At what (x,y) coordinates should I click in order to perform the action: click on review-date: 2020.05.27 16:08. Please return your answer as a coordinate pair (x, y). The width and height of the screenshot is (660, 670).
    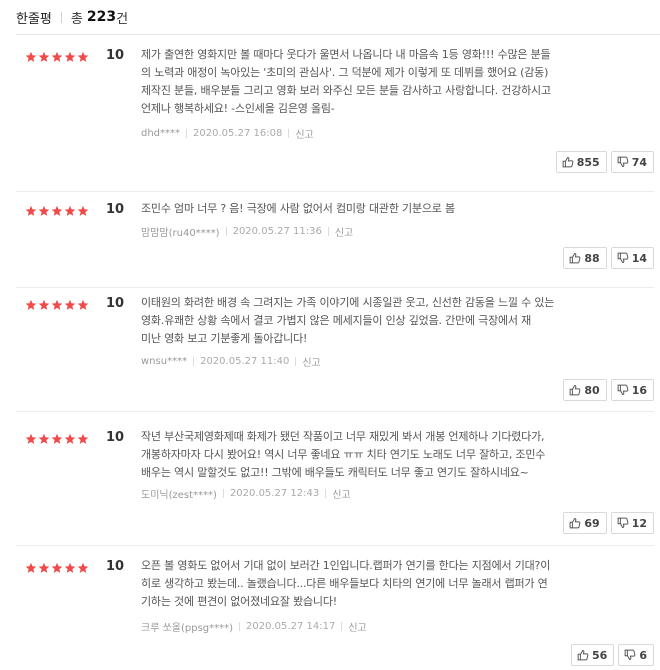
    Looking at the image, I should click on (238, 133).